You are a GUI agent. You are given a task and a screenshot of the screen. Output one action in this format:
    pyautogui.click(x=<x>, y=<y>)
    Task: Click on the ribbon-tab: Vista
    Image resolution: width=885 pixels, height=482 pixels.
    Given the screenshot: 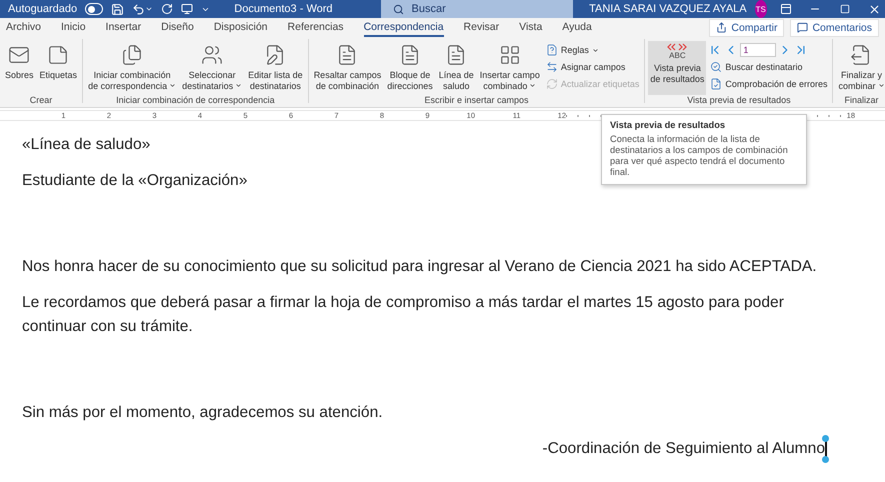 What is the action you would take?
    pyautogui.click(x=530, y=27)
    